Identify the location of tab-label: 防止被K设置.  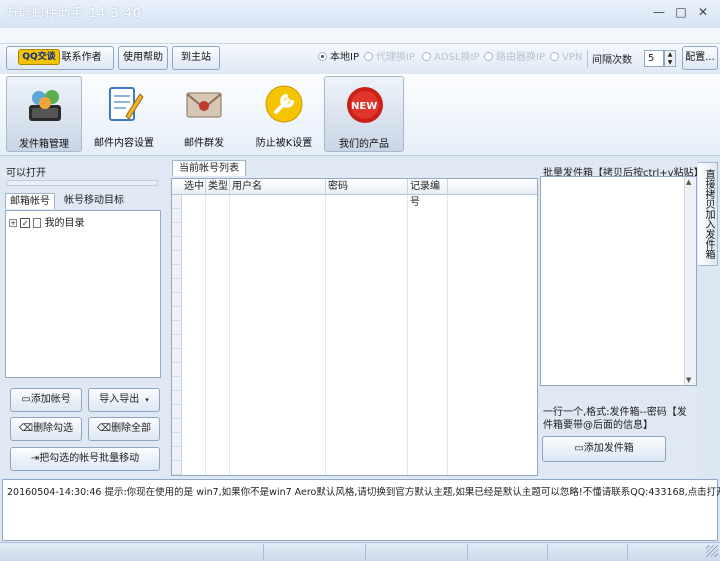
(284, 143).